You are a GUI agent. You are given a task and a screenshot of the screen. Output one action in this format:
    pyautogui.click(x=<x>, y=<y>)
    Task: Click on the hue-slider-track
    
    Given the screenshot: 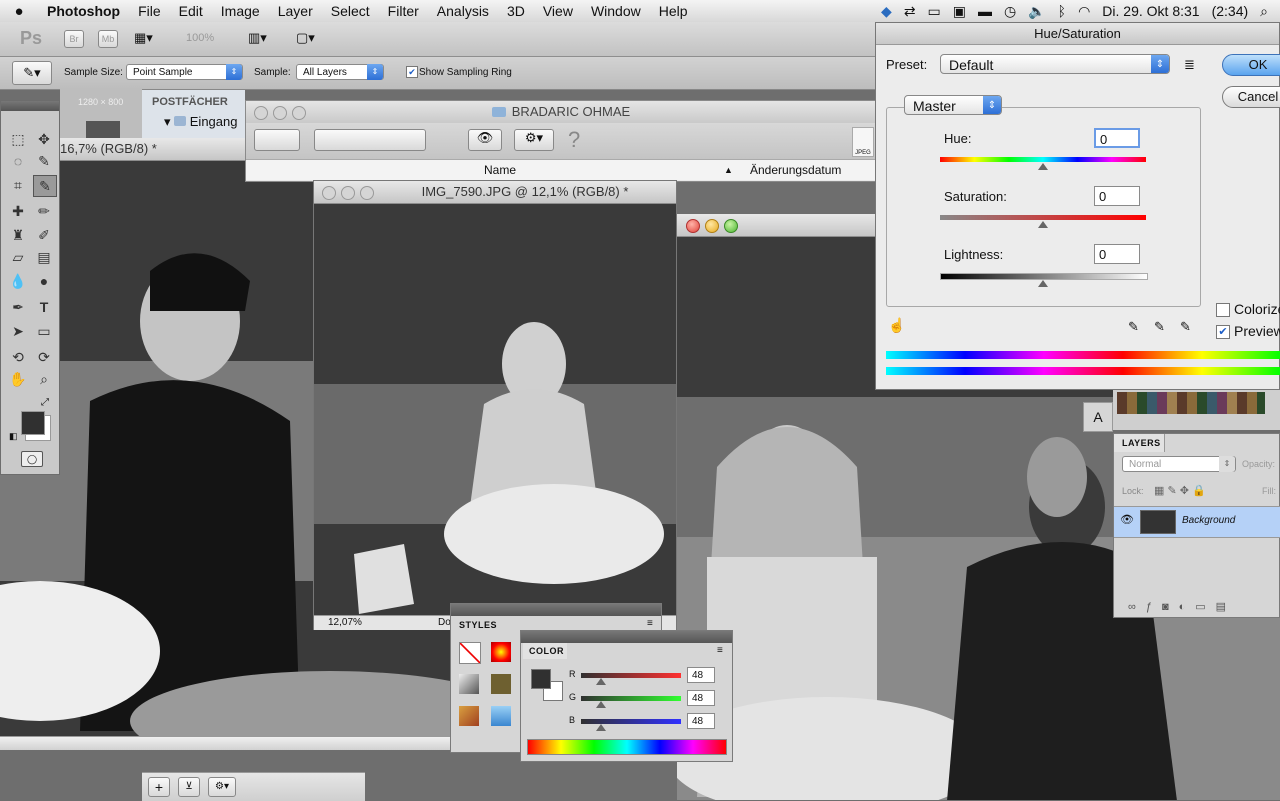 What is the action you would take?
    pyautogui.click(x=1043, y=159)
    